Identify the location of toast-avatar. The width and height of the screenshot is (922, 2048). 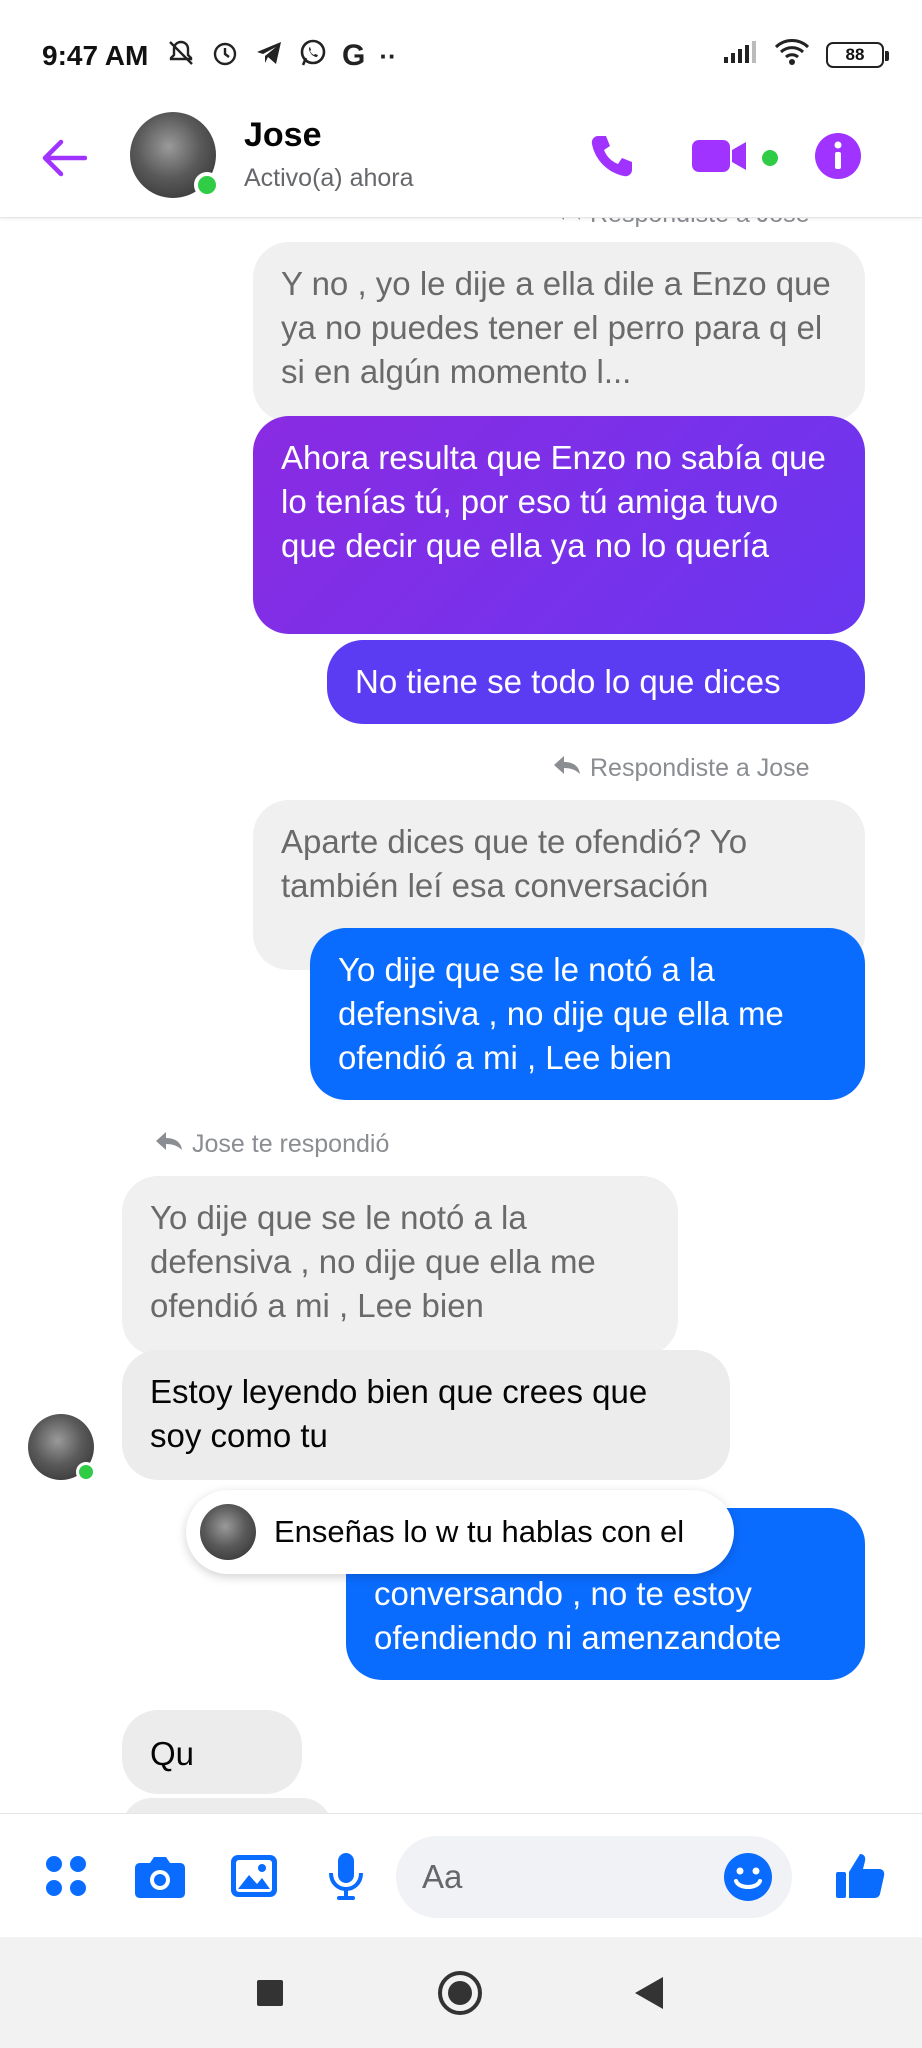
(228, 1532).